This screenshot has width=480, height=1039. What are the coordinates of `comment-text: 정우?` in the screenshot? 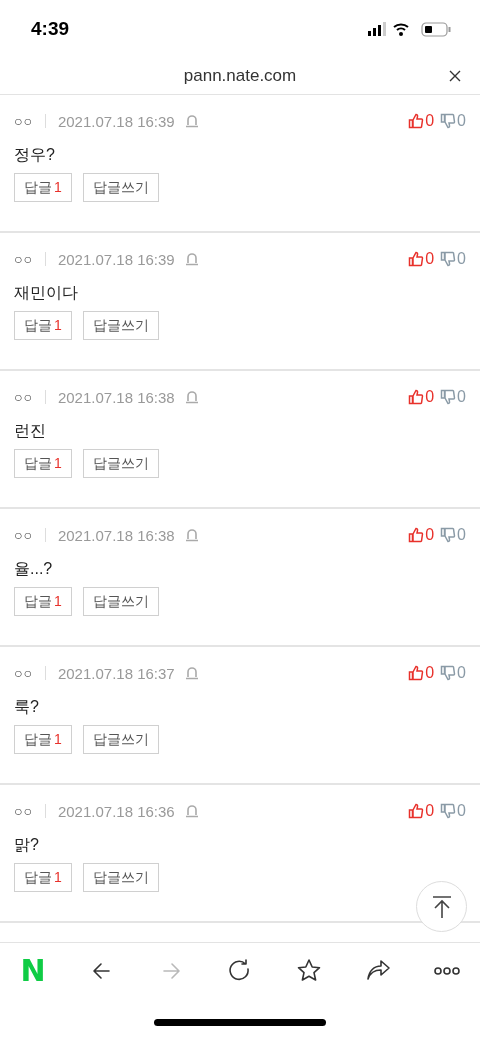 It's located at (35, 155).